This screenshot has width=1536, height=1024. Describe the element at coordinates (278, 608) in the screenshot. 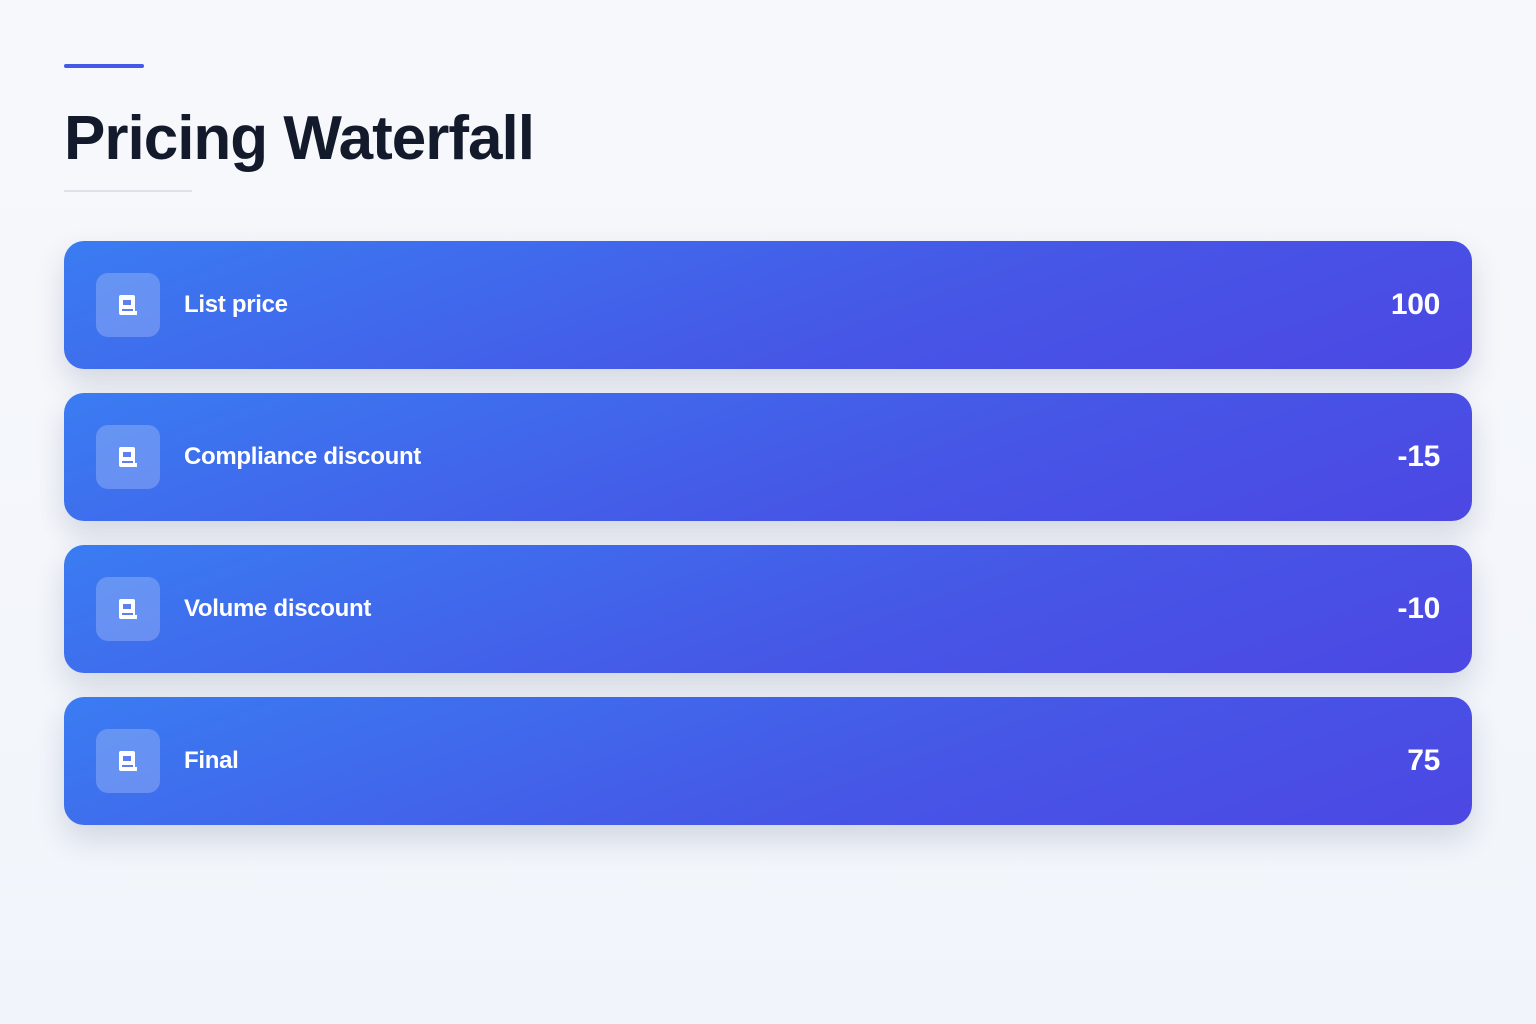

I see `row-label: Volume discount` at that location.